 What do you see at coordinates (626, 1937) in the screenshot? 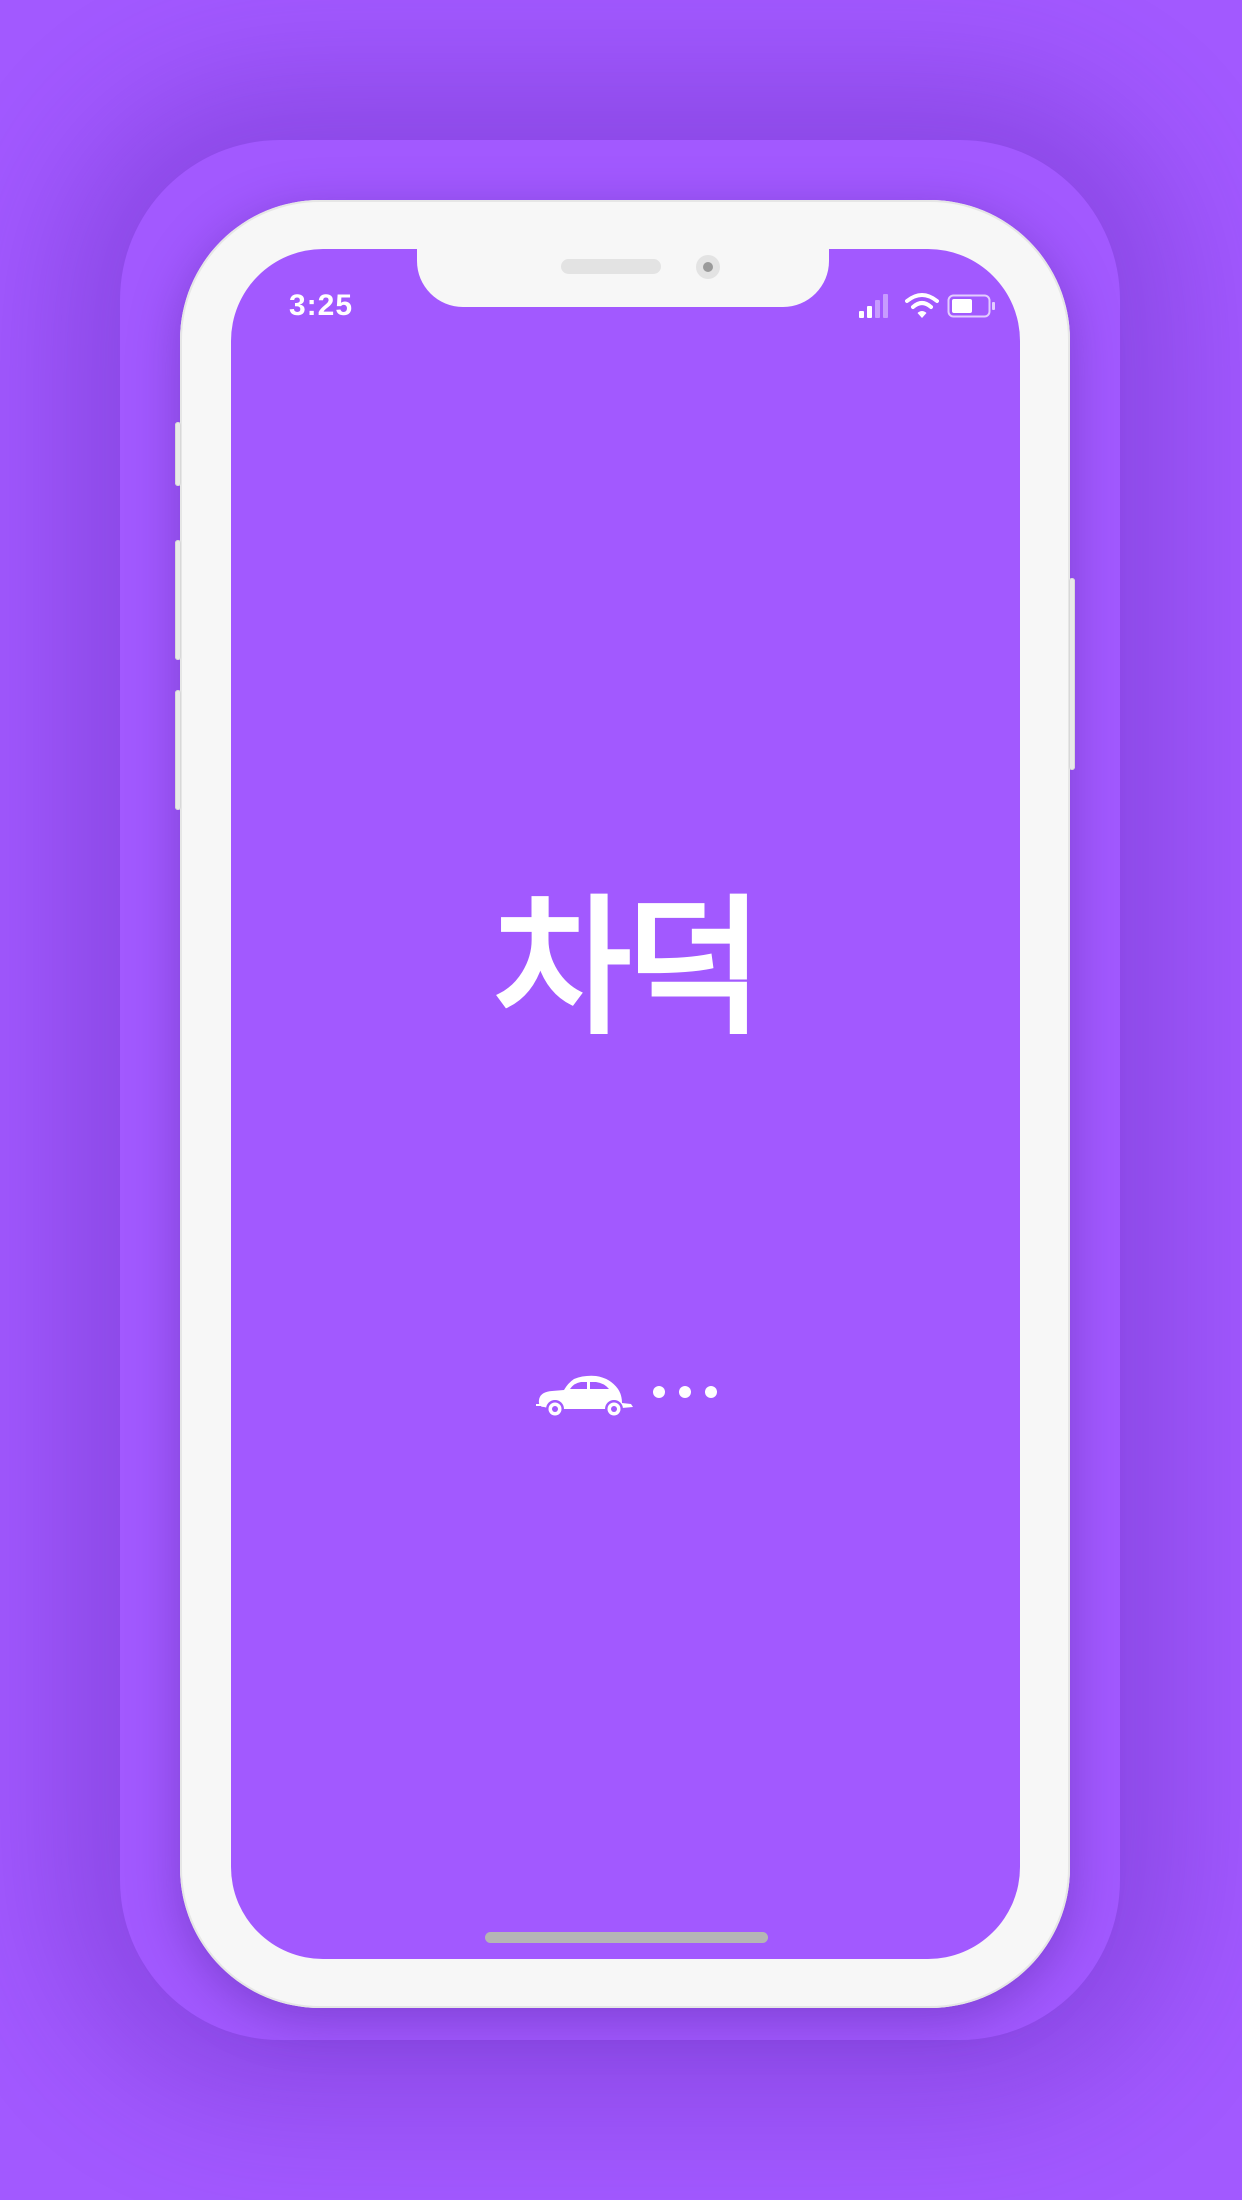
I see `home-indicator` at bounding box center [626, 1937].